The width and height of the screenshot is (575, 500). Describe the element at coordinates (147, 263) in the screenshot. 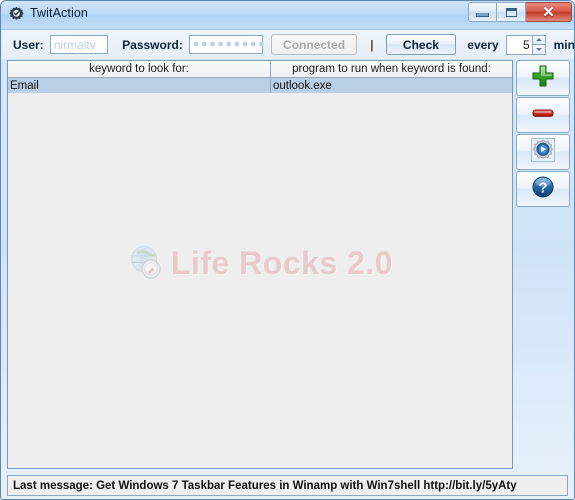

I see `globe-compass-icon` at that location.